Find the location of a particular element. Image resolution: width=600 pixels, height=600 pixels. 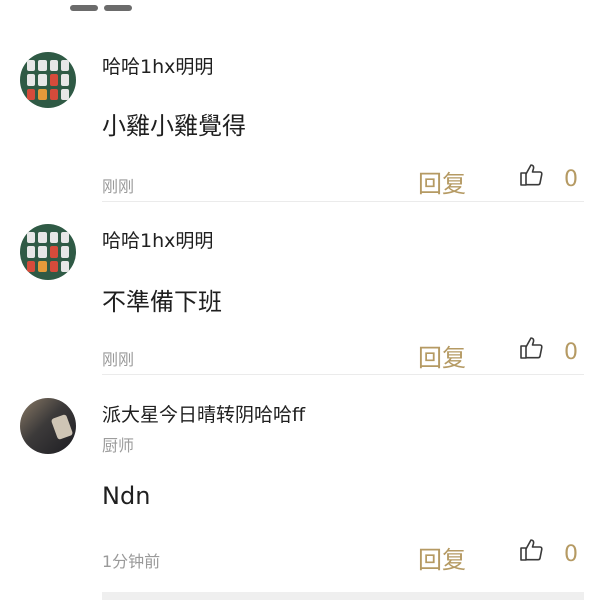

comment-text: 不準備下班 is located at coordinates (162, 302).